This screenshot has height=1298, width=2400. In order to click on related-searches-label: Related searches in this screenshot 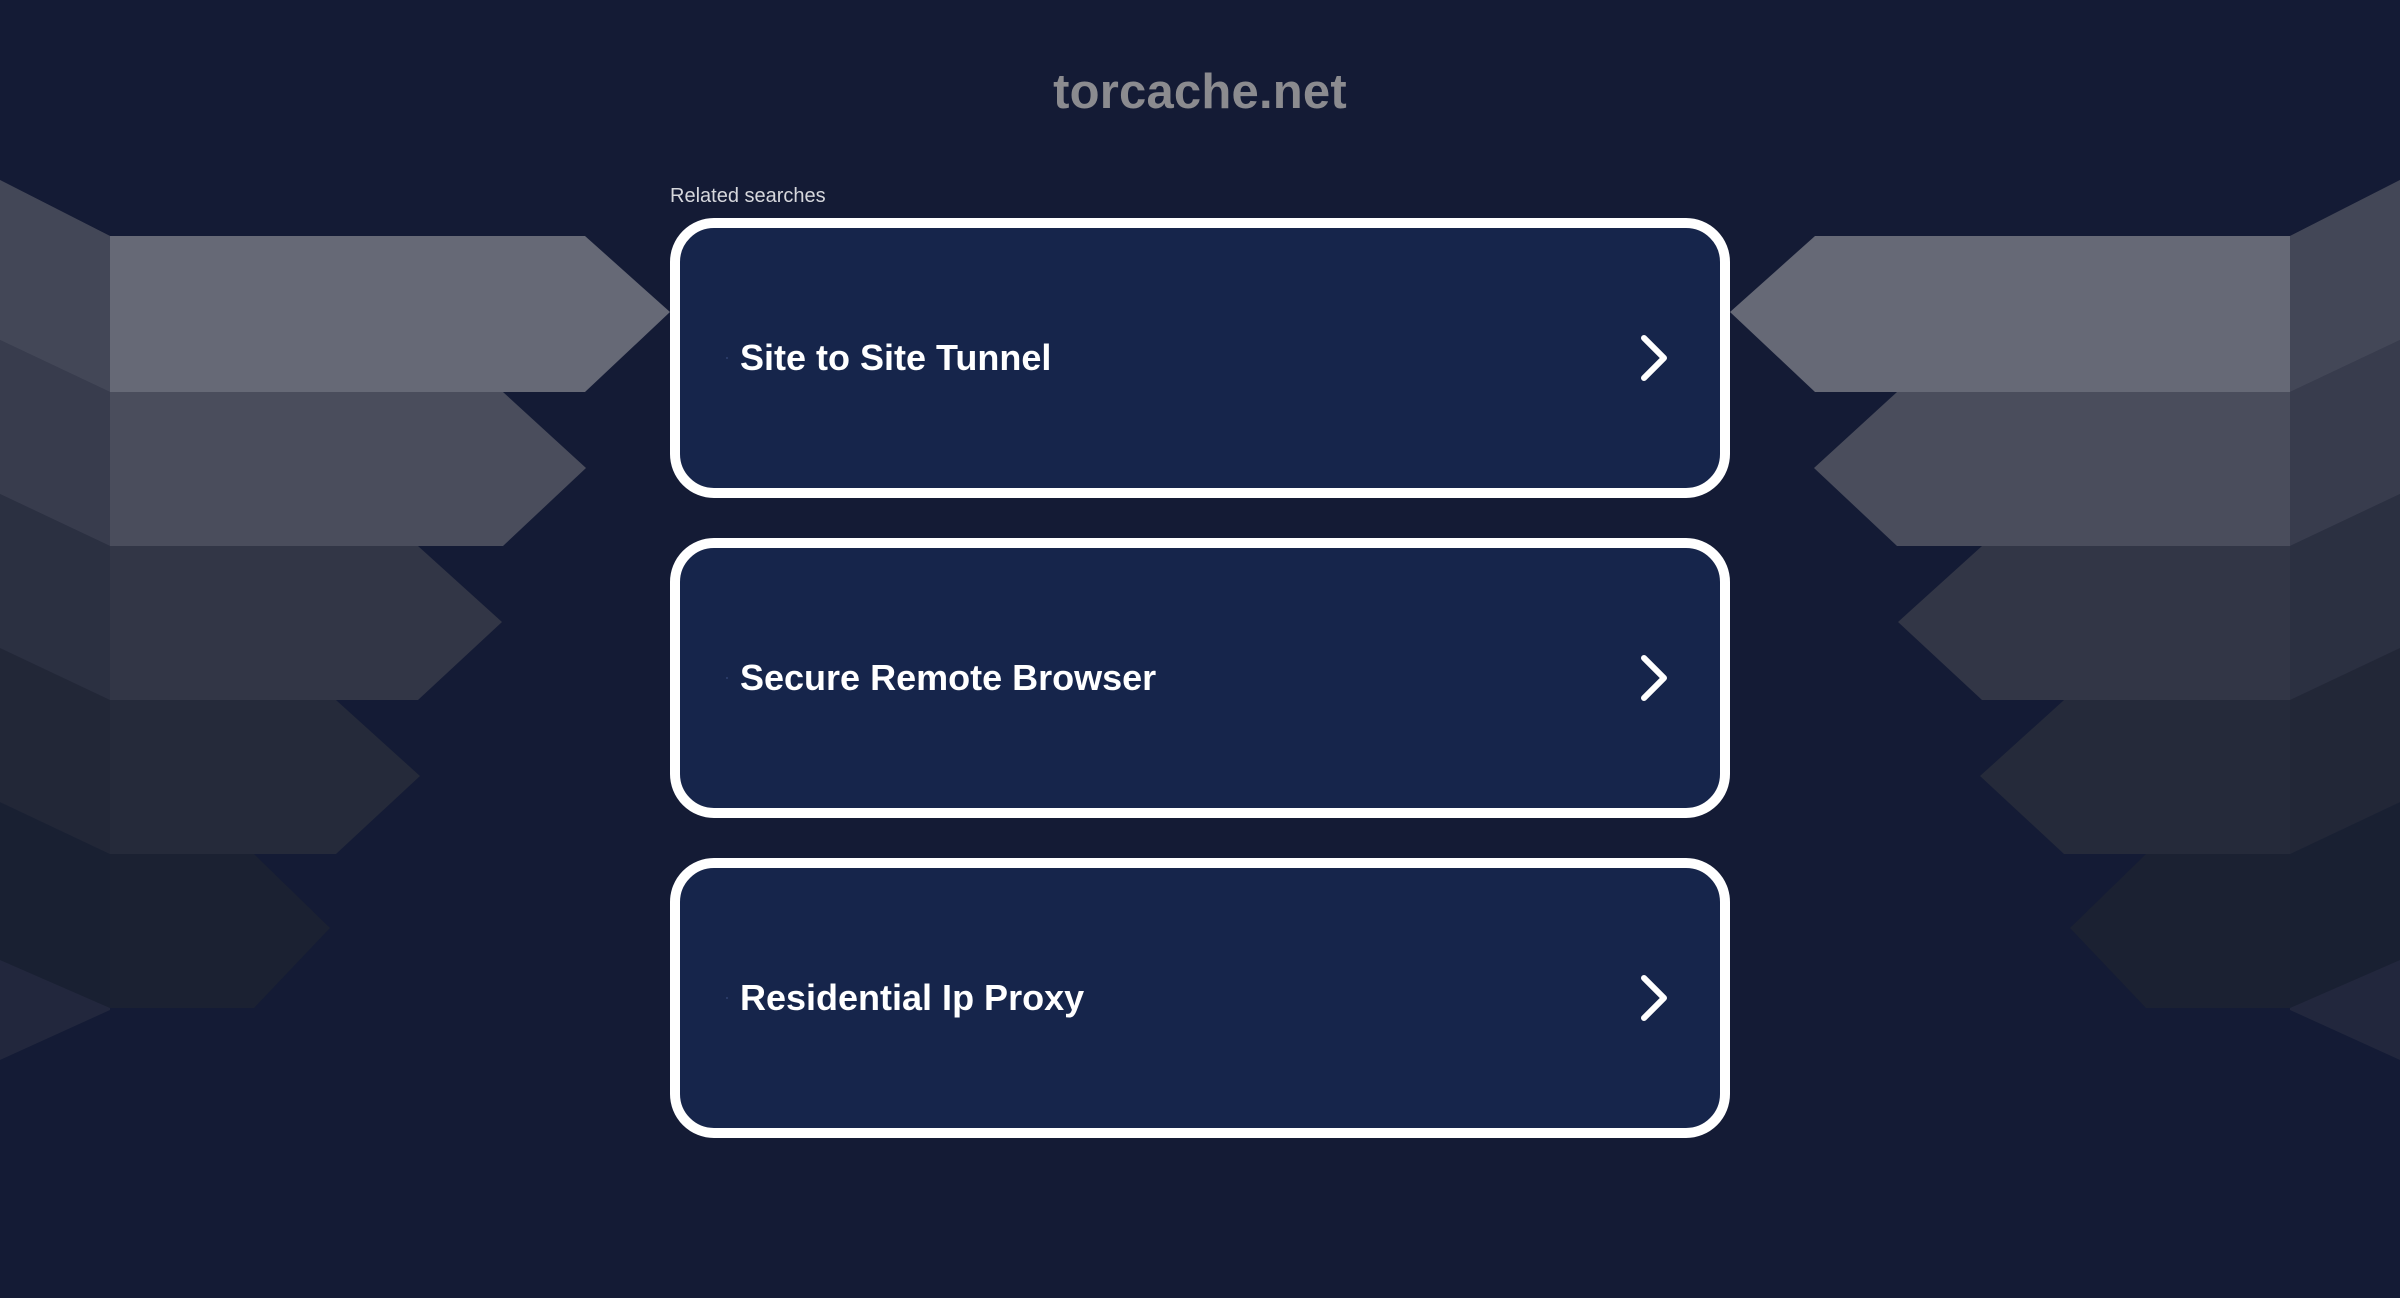, I will do `click(748, 196)`.